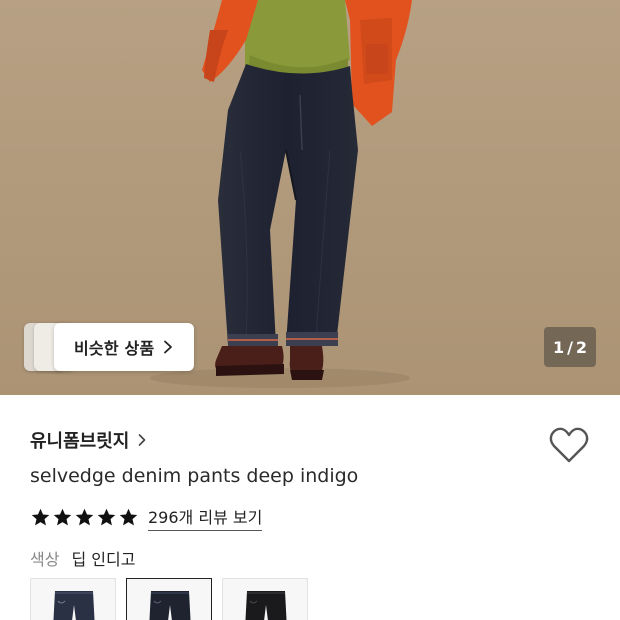 This screenshot has width=620, height=620. I want to click on color-option-row: 색상 딥 인디고, so click(82, 558).